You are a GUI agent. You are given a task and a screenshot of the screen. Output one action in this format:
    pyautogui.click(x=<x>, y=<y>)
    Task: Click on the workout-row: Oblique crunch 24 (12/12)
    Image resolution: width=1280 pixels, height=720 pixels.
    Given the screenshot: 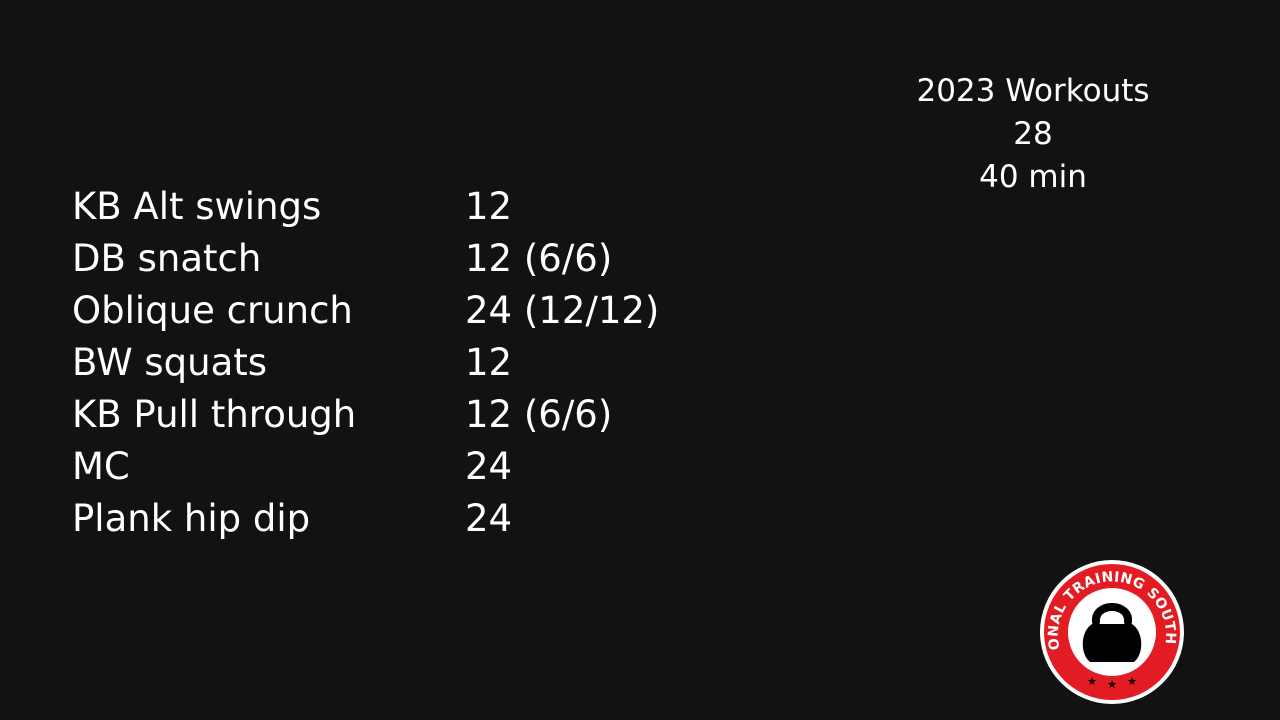 What is the action you would take?
    pyautogui.click(x=388, y=311)
    